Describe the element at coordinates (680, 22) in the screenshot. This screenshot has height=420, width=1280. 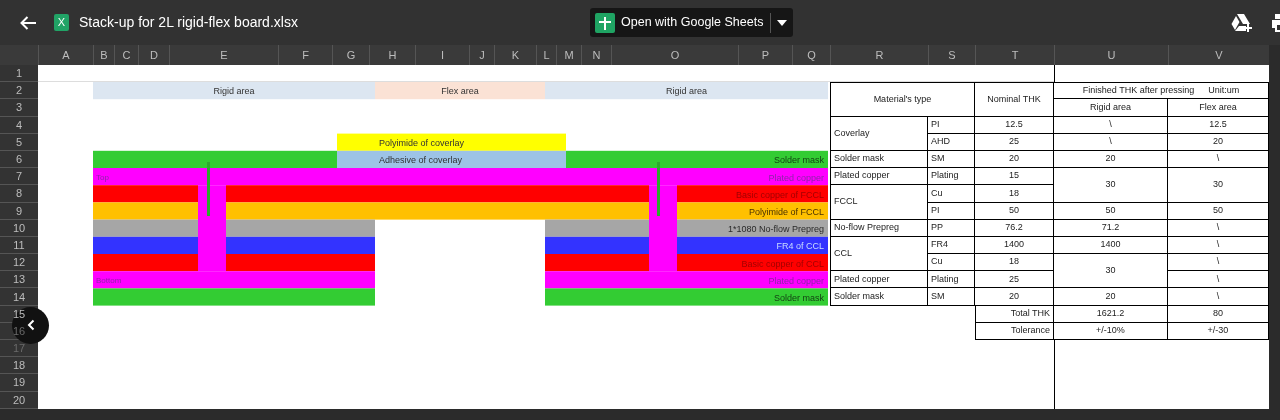
I see `open-with-button: Open with Google Sheets` at that location.